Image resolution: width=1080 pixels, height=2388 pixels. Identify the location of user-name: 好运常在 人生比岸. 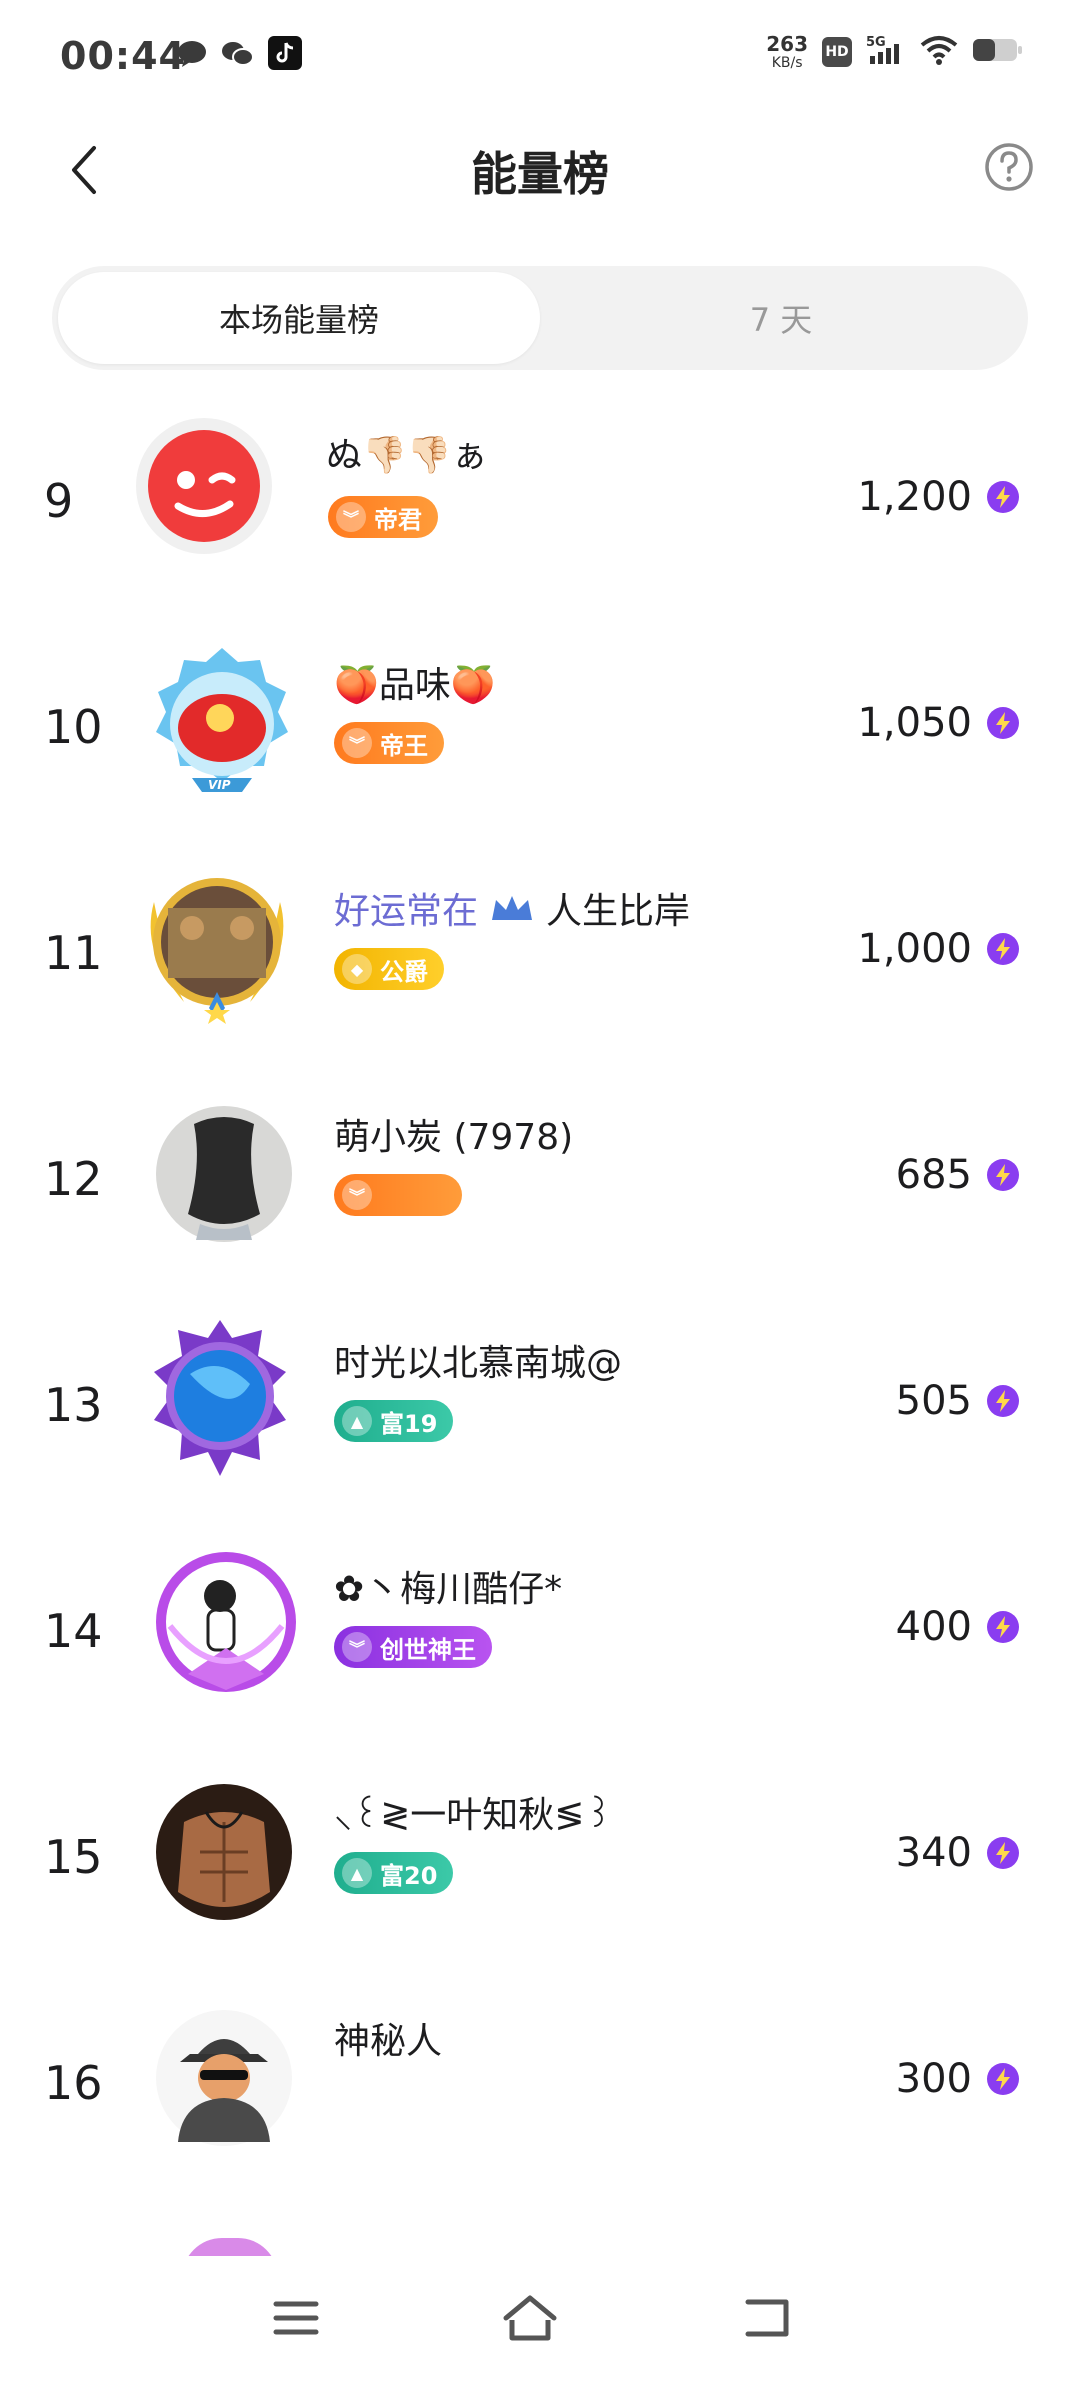
(512, 908).